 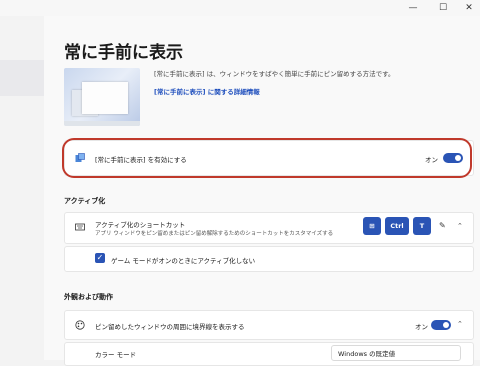 What do you see at coordinates (267, 158) in the screenshot?
I see `highlight-ring` at bounding box center [267, 158].